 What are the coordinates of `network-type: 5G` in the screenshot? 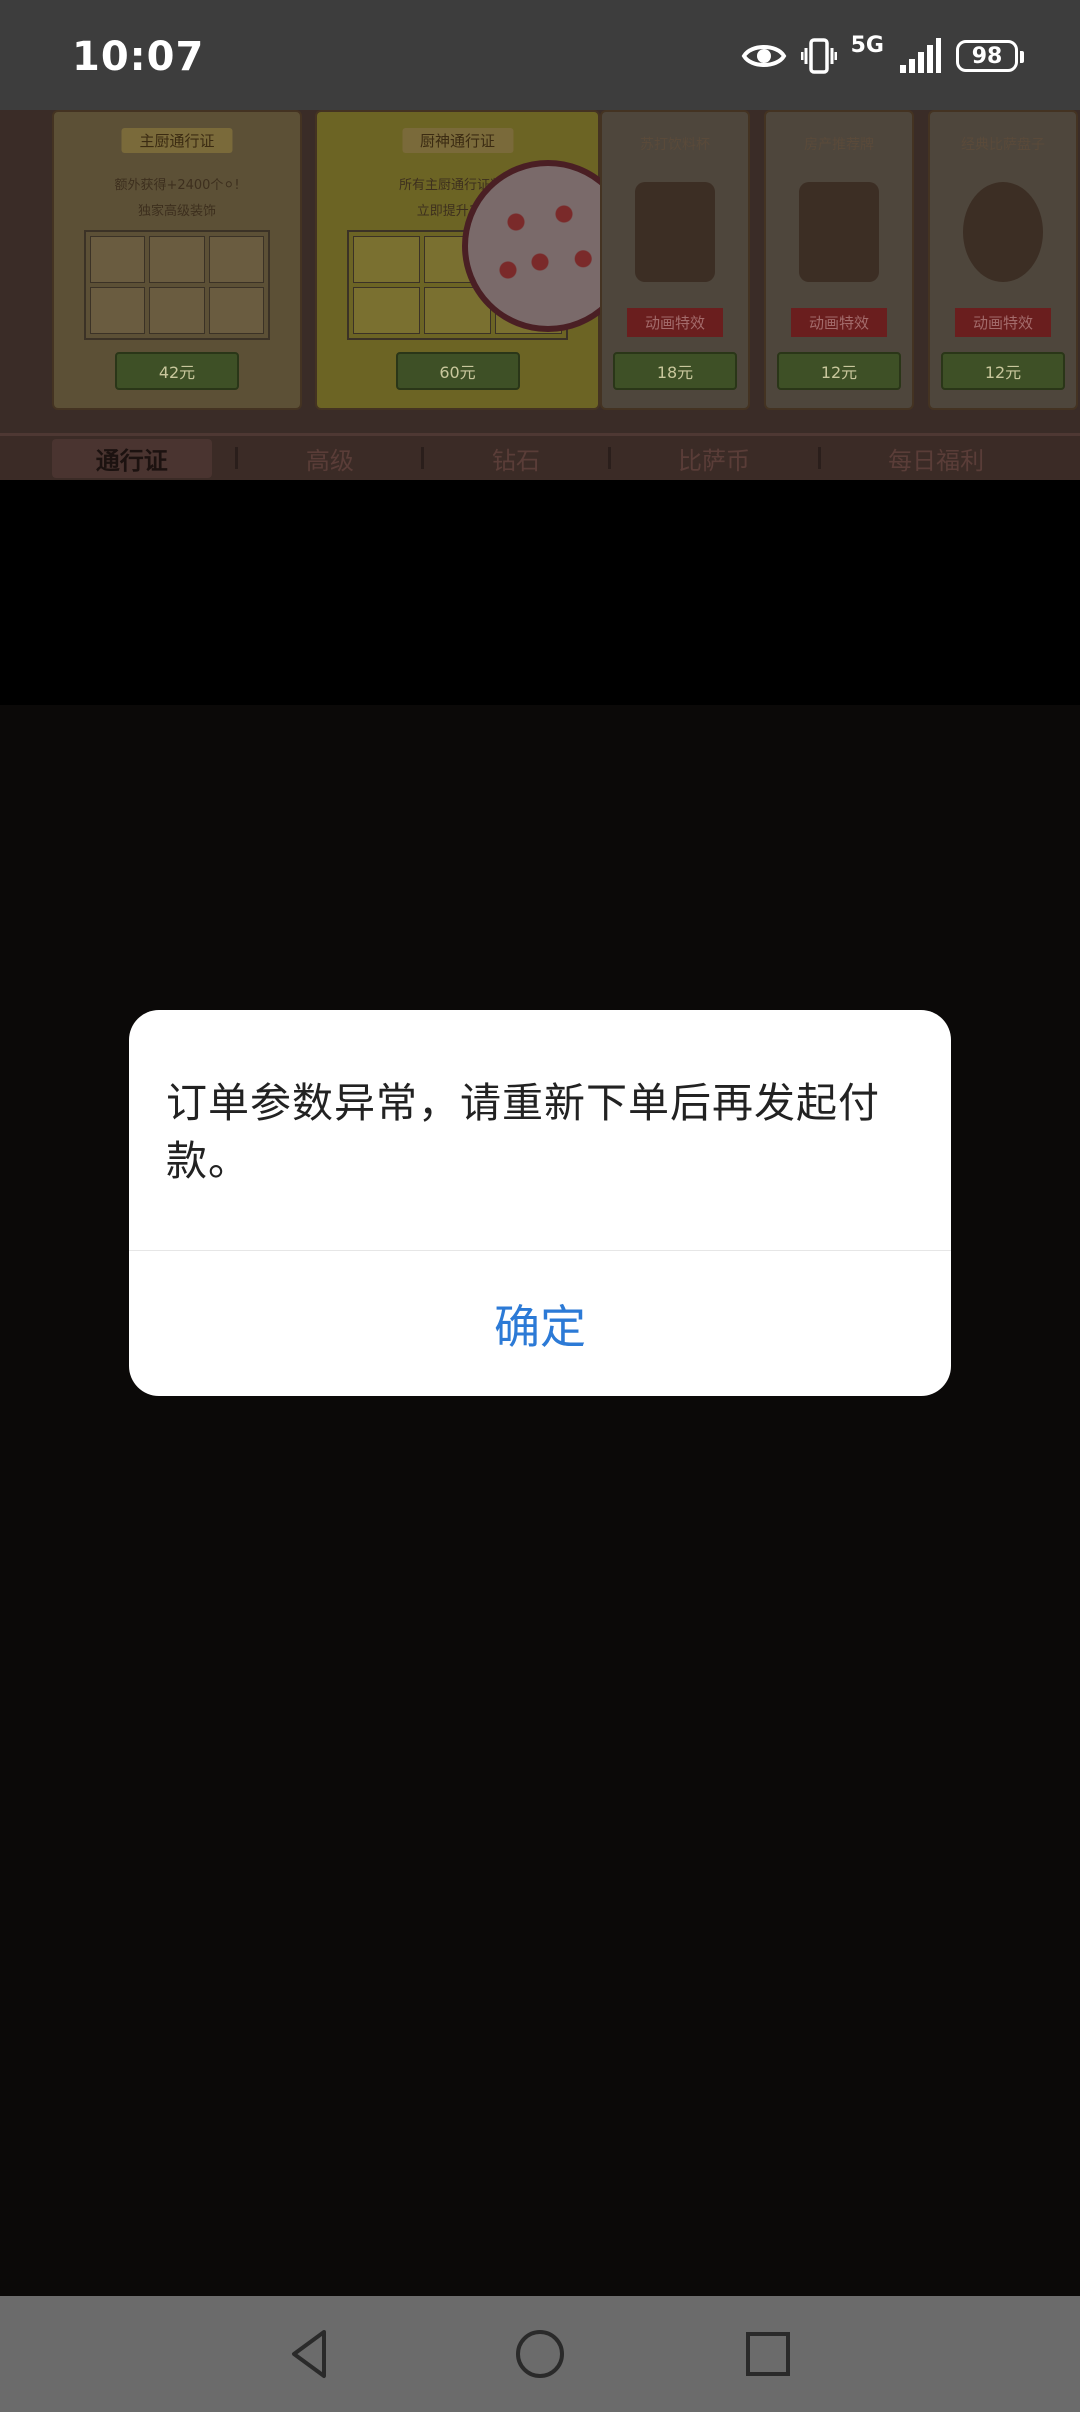 It's located at (867, 45).